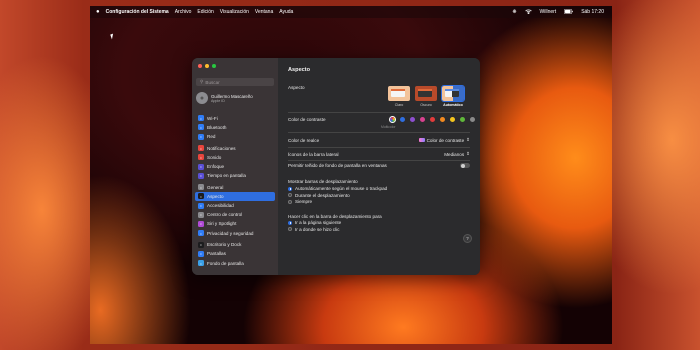  Describe the element at coordinates (379, 181) in the screenshot. I see `scrollbars-heading-row: Mostrar barras de desplazamiento` at that location.